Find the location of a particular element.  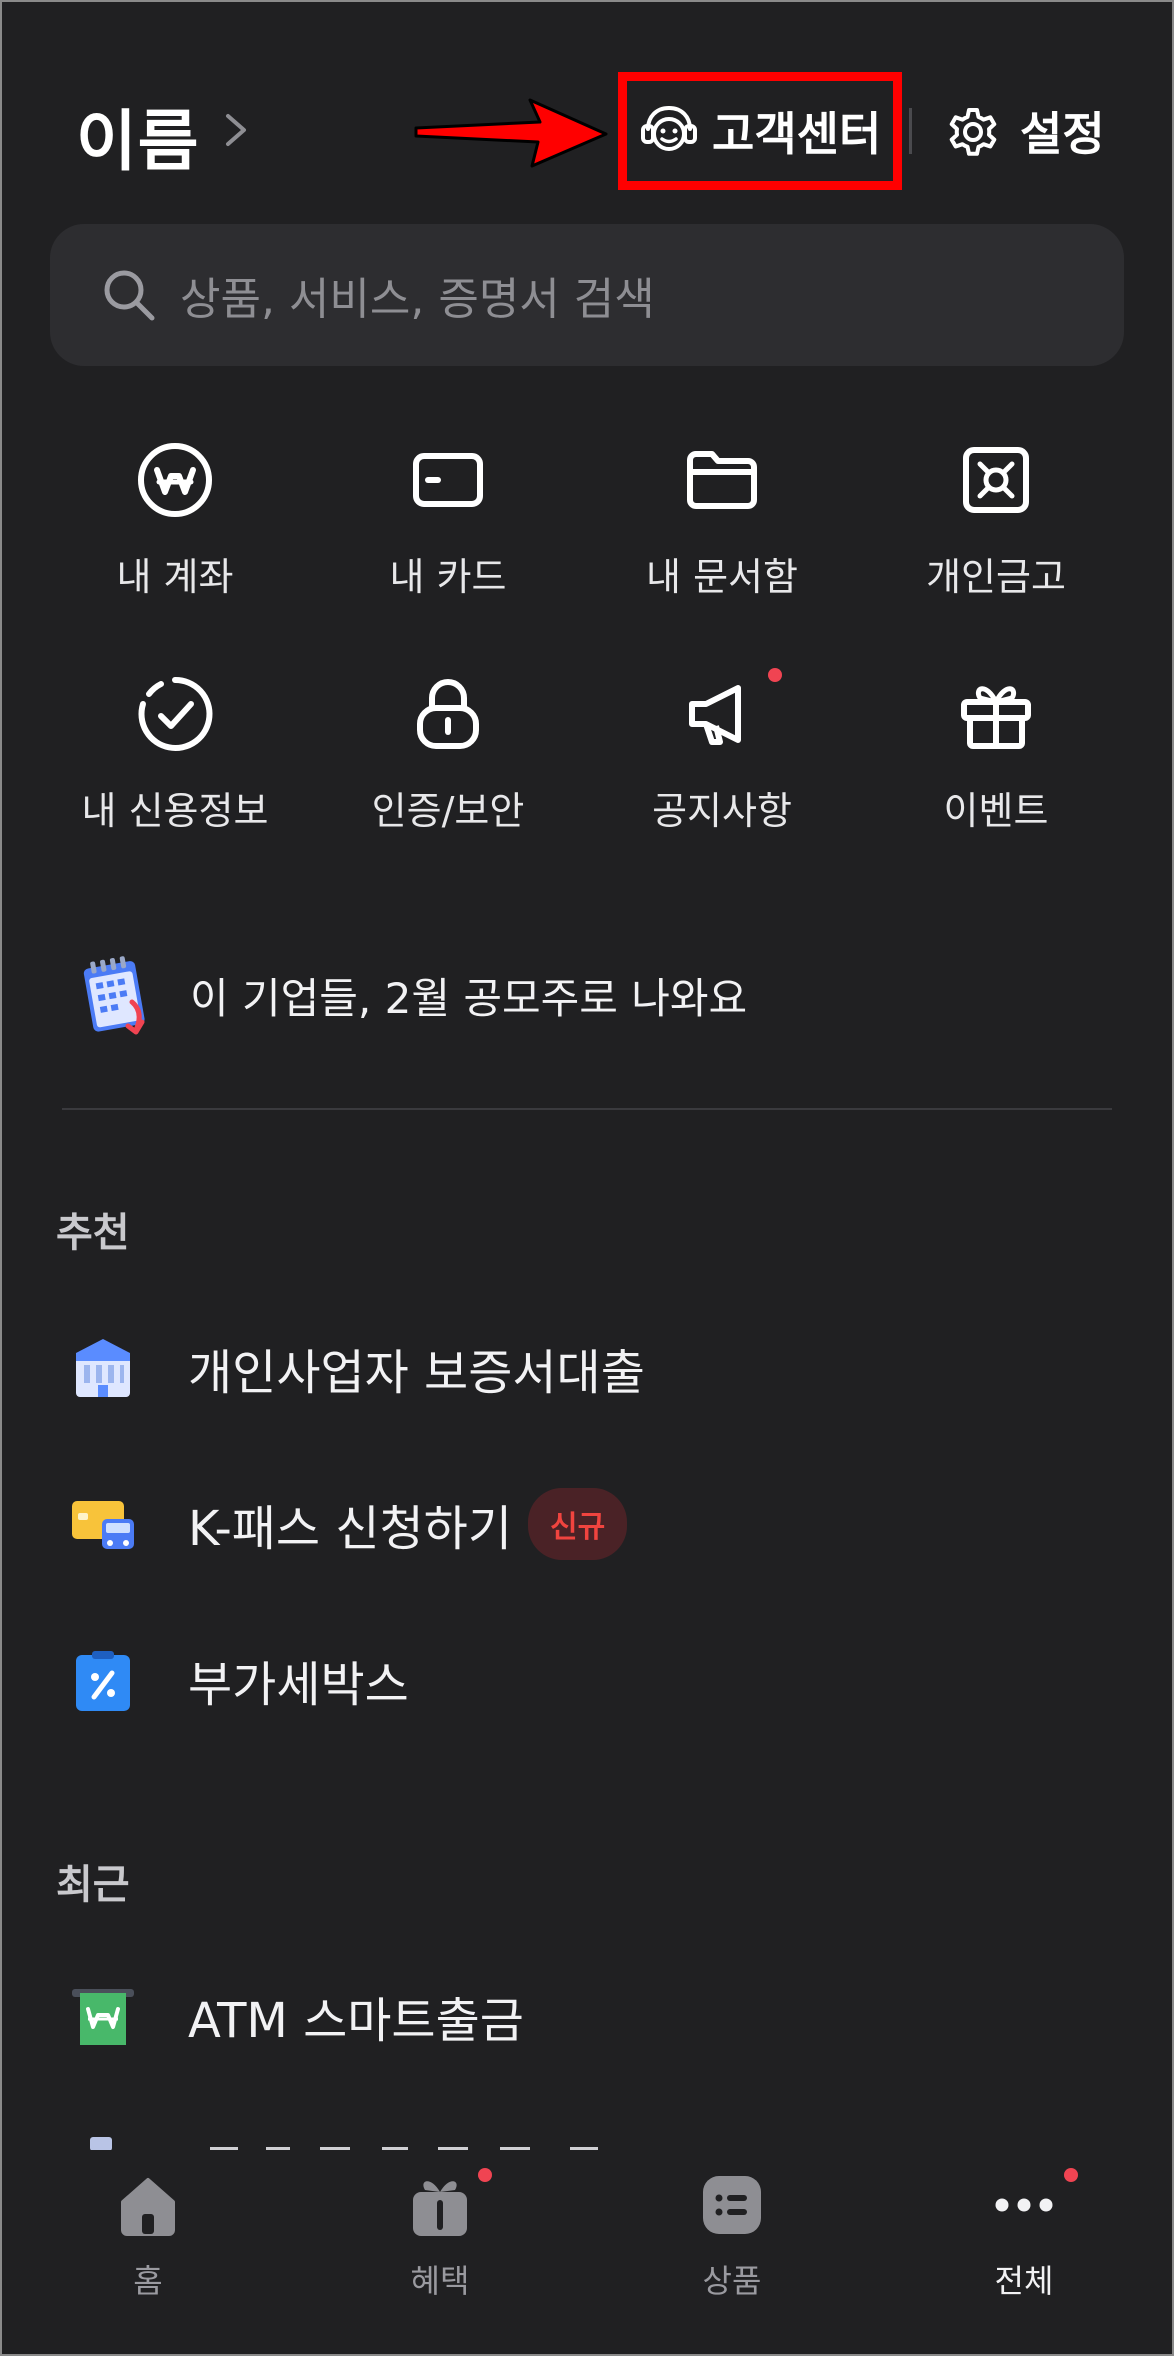

chevron-right-icon is located at coordinates (237, 130).